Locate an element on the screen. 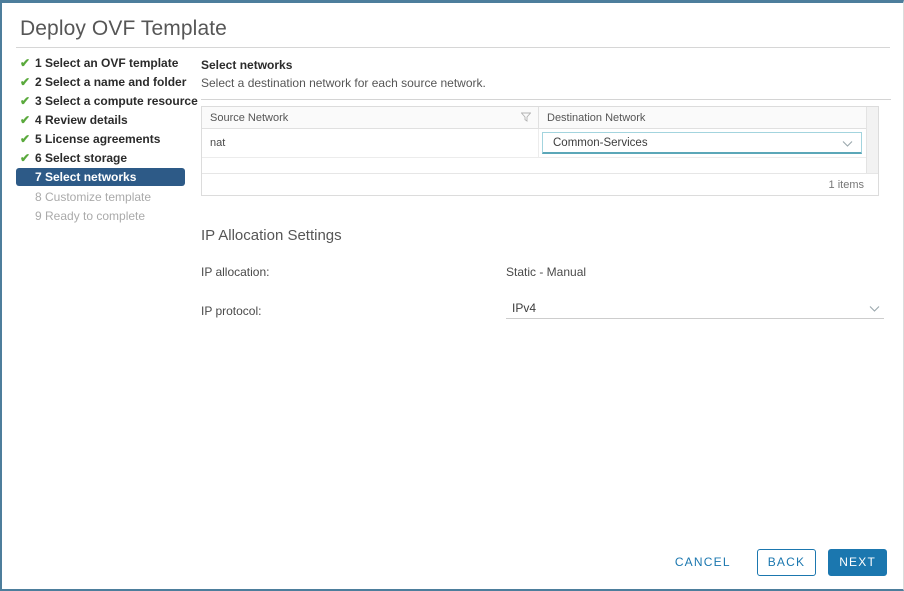 Image resolution: width=904 pixels, height=591 pixels. sidebar-item-select-compute-resource: ✔ 3 Select a compute resource is located at coordinates (107, 100).